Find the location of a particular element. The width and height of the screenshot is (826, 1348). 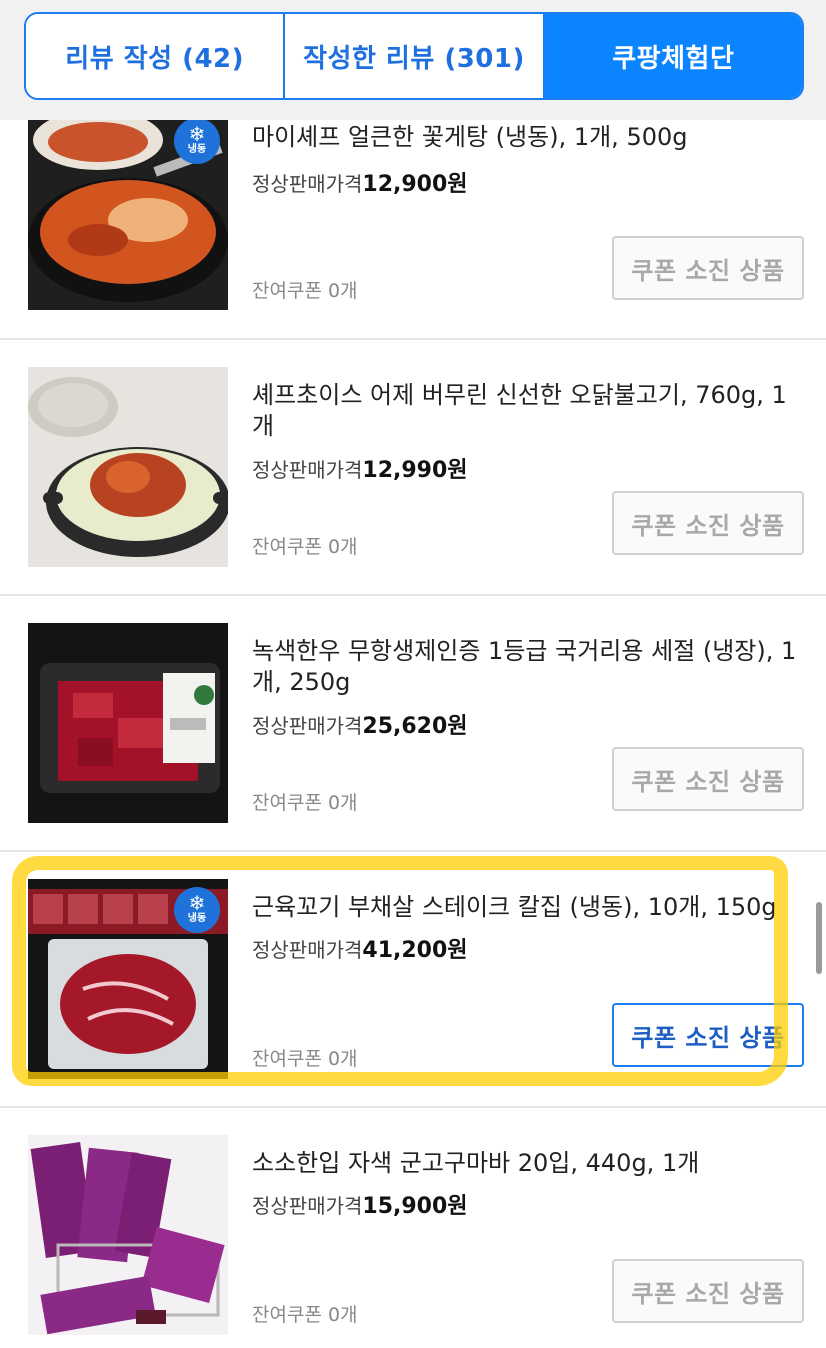

product-name: 녹색한우 무항생제인증 1등급 국거리용 세절 (냉장), 1개, 250g is located at coordinates (528, 667).